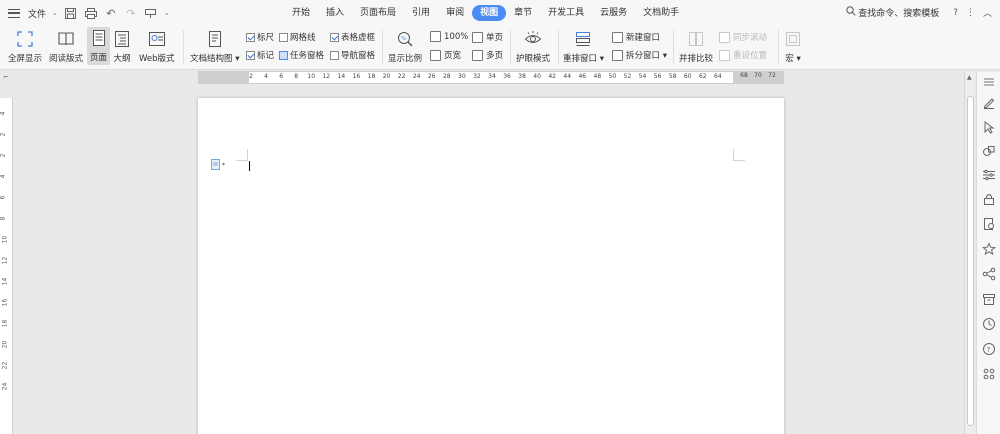  I want to click on chevron-down-icon: ⌄, so click(55, 13).